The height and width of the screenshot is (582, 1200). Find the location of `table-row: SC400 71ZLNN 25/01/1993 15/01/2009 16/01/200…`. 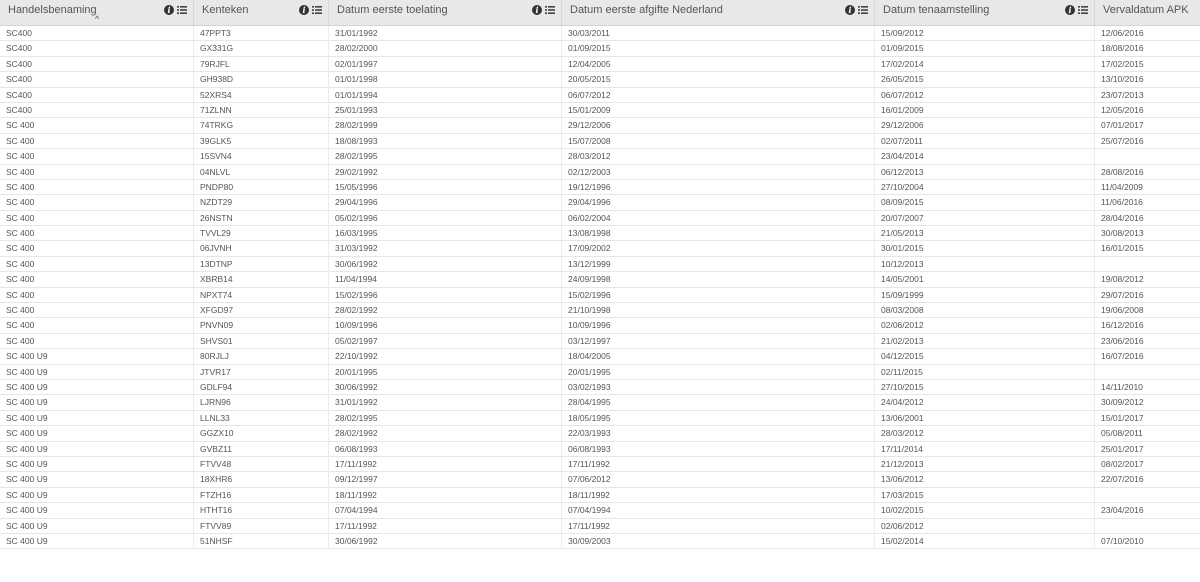

table-row: SC400 71ZLNN 25/01/1993 15/01/2009 16/01/200… is located at coordinates (600, 110).